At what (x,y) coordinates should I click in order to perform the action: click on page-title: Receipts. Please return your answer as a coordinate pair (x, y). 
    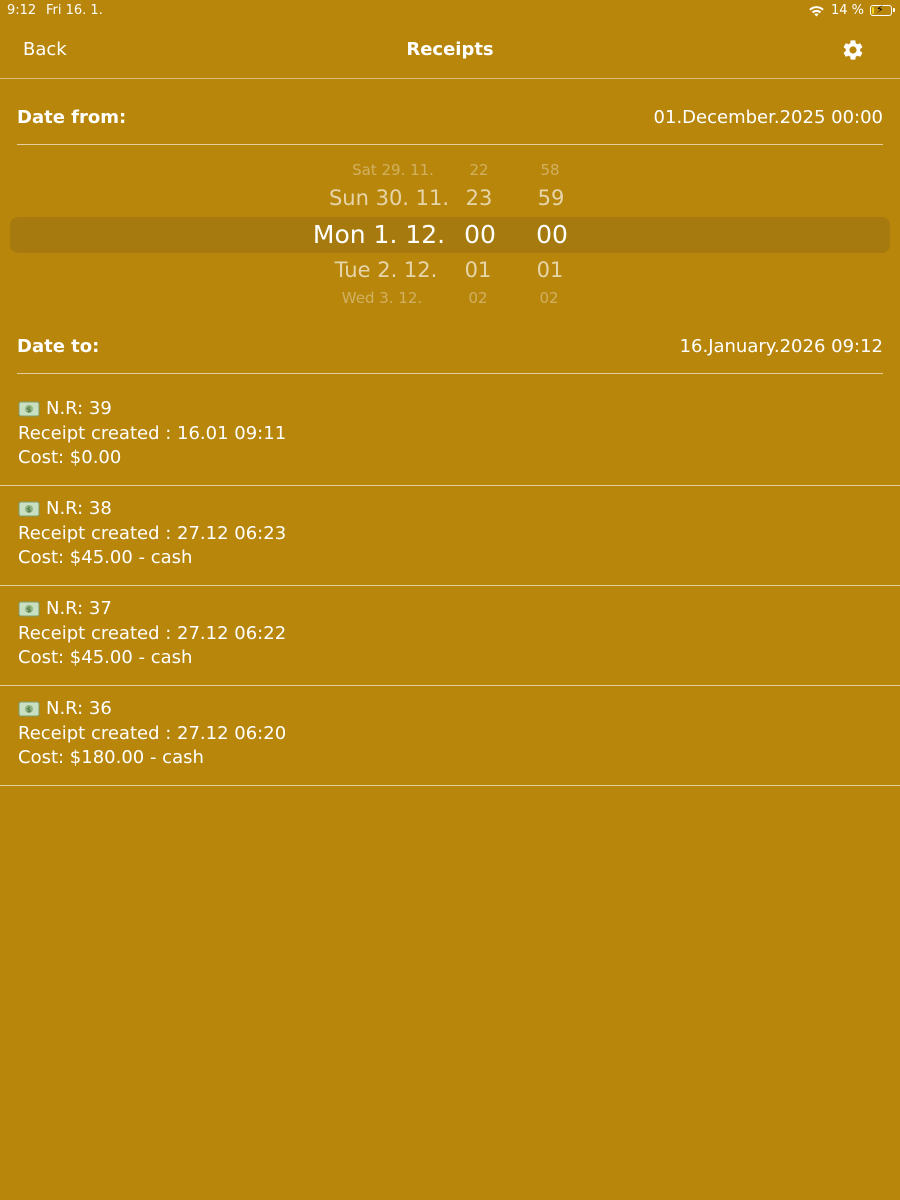
    Looking at the image, I should click on (450, 49).